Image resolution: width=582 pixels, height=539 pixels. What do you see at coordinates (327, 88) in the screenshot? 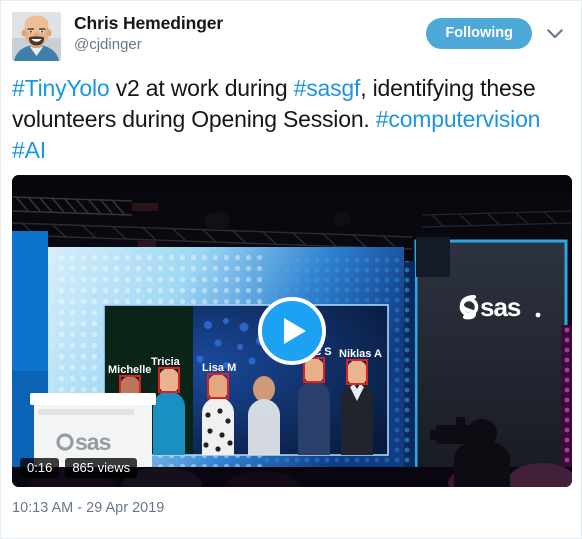
I see `hashtag-sasgf: #sasgf` at bounding box center [327, 88].